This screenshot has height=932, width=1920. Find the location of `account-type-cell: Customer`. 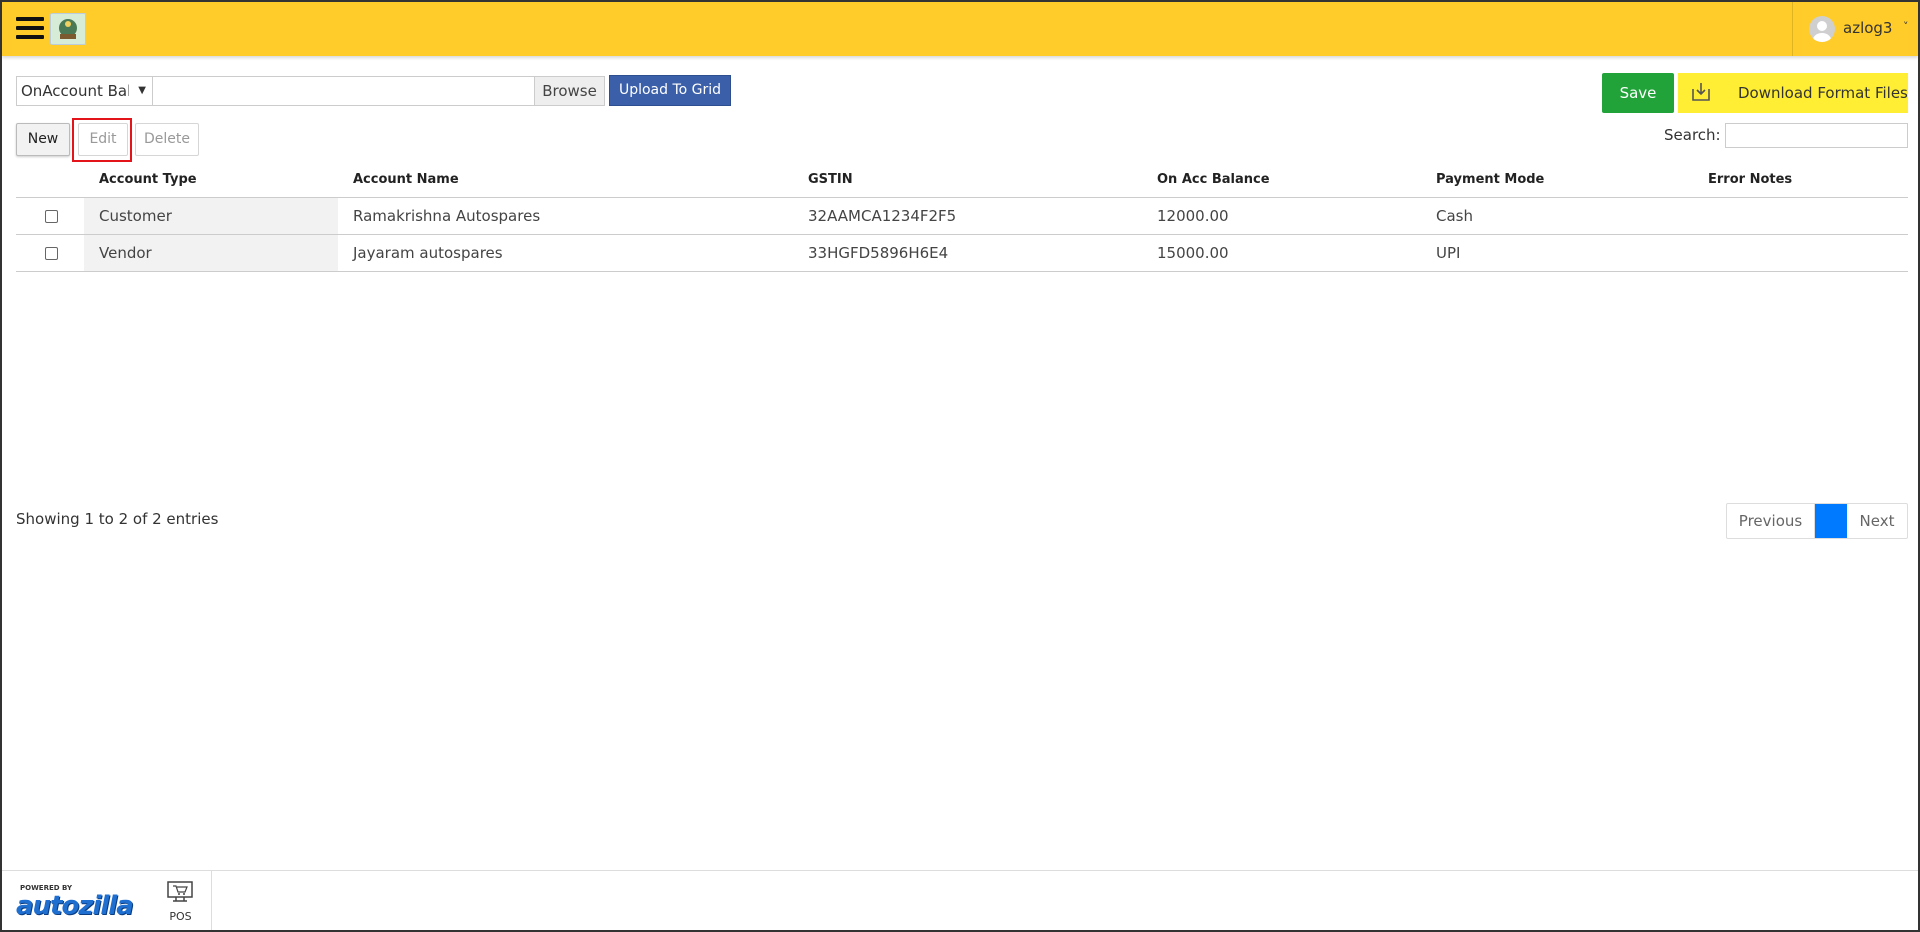

account-type-cell: Customer is located at coordinates (211, 216).